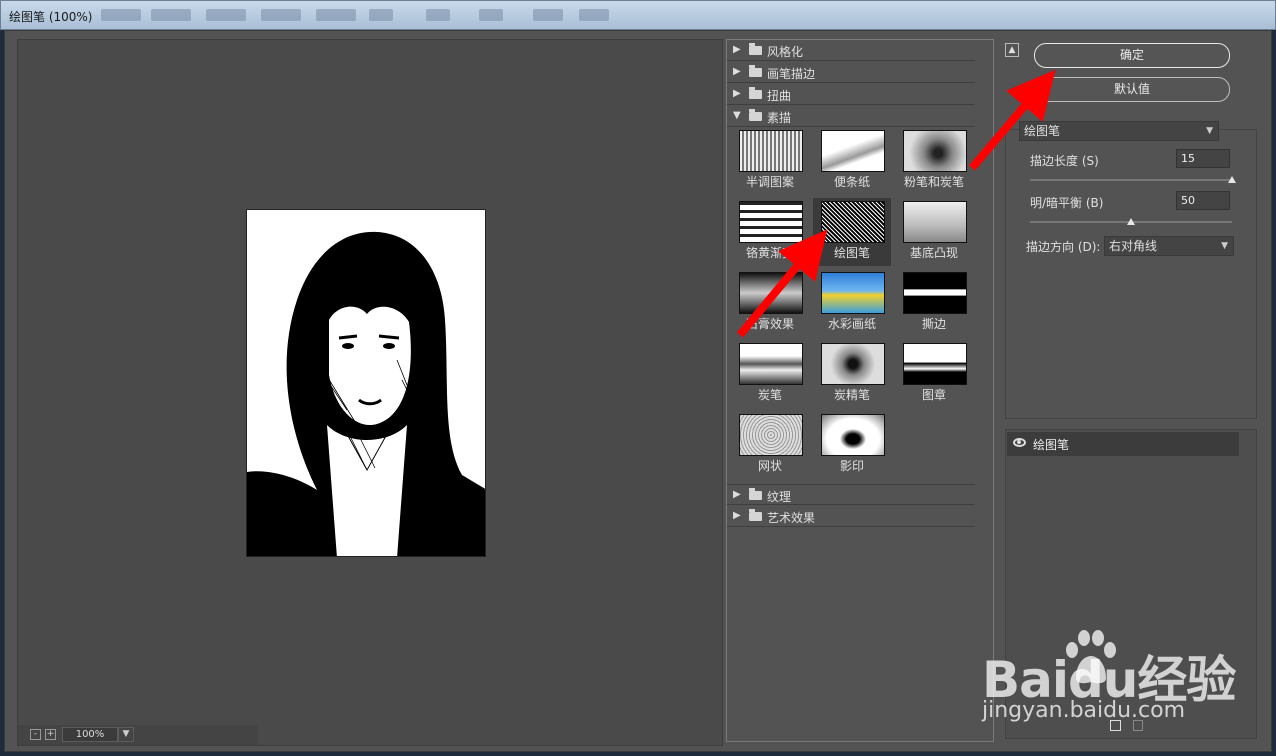 The height and width of the screenshot is (756, 1276). I want to click on filter-thumb: 半调图案, so click(770, 161).